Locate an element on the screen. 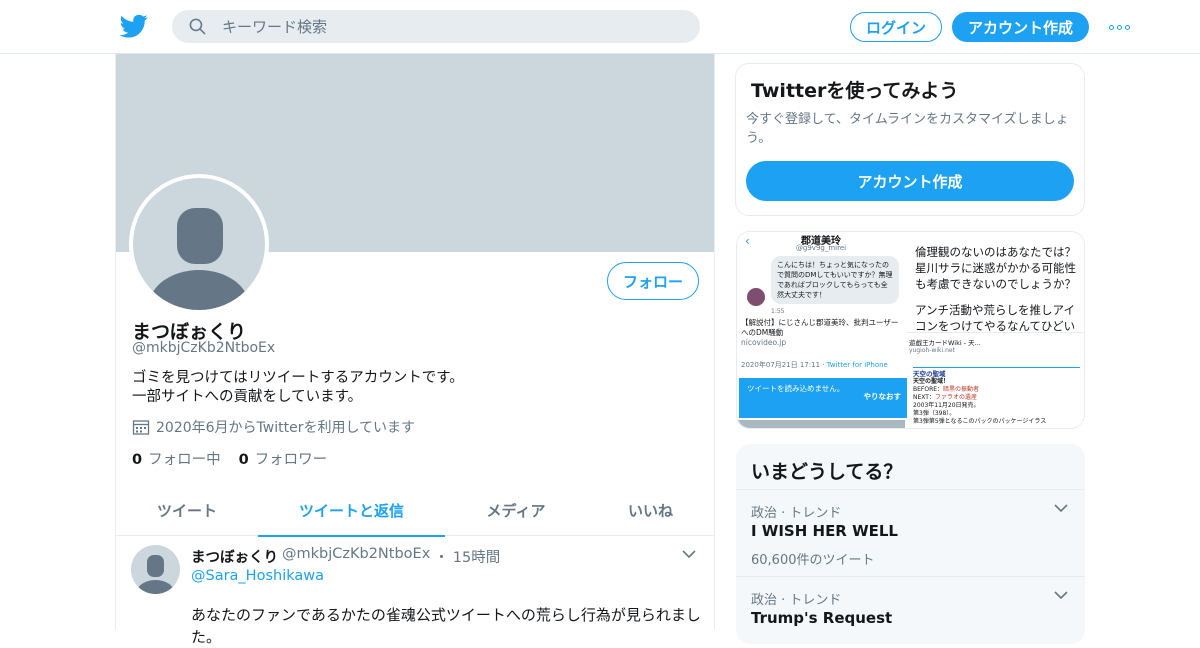 This screenshot has width=1200, height=648. profile-bio: ゴミを見つけてはリツイートするアカウントです。 一部サイトへの貢献をしています。 is located at coordinates (298, 388).